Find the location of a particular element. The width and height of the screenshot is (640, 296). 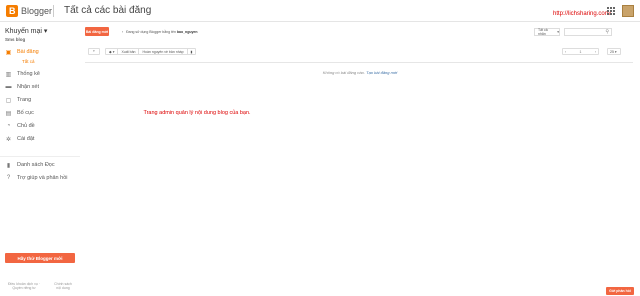

theme-icon: ◔ is located at coordinates (8, 126).